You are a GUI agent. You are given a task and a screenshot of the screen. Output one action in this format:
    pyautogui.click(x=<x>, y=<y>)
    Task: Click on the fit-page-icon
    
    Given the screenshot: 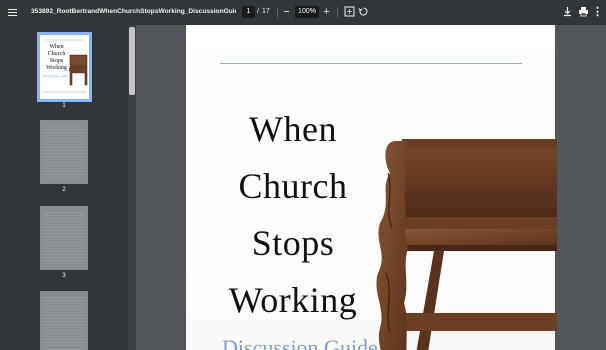 What is the action you would take?
    pyautogui.click(x=349, y=12)
    